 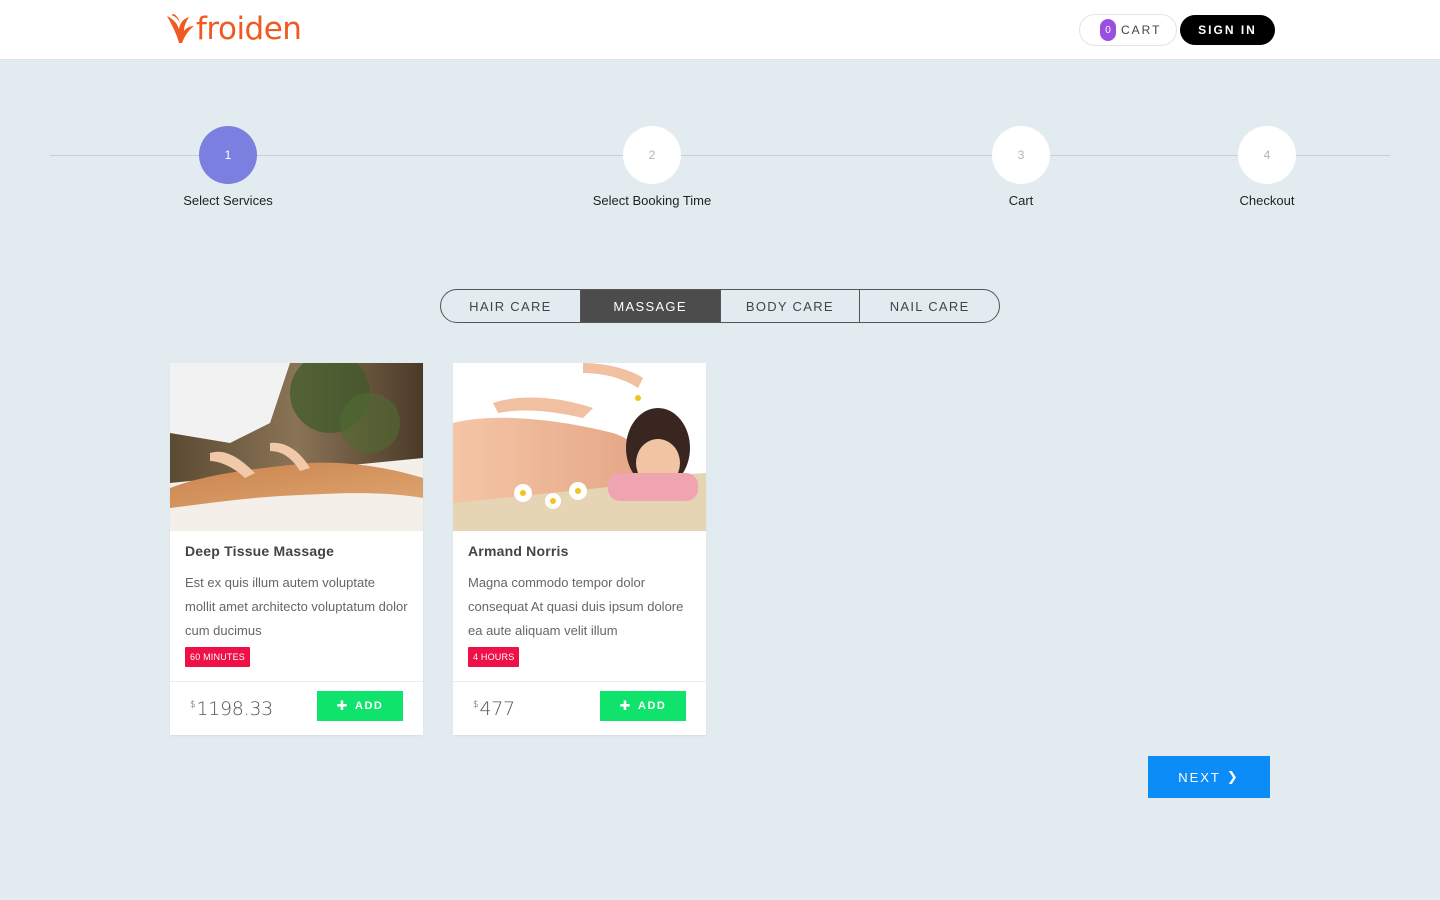 What do you see at coordinates (929, 306) in the screenshot?
I see `tab-nail-care: NAIL CARE` at bounding box center [929, 306].